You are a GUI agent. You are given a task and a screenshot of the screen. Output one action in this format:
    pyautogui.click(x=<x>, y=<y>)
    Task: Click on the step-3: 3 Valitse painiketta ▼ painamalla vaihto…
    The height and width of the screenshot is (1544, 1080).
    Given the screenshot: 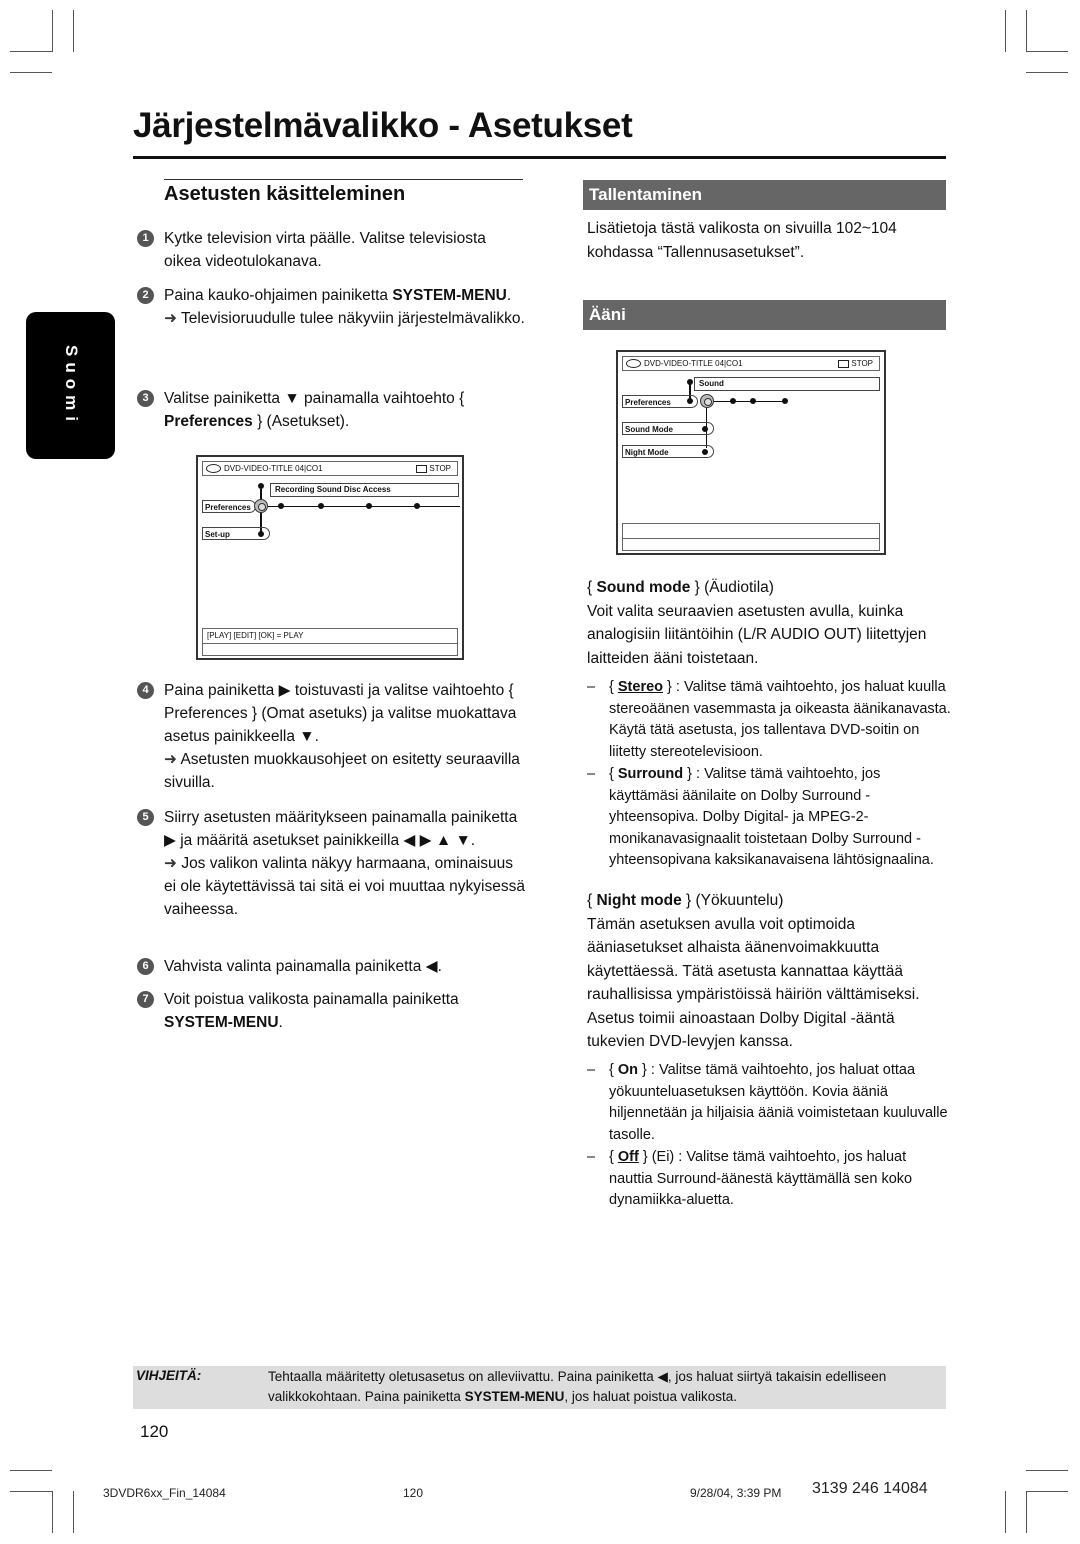 What is the action you would take?
    pyautogui.click(x=332, y=410)
    